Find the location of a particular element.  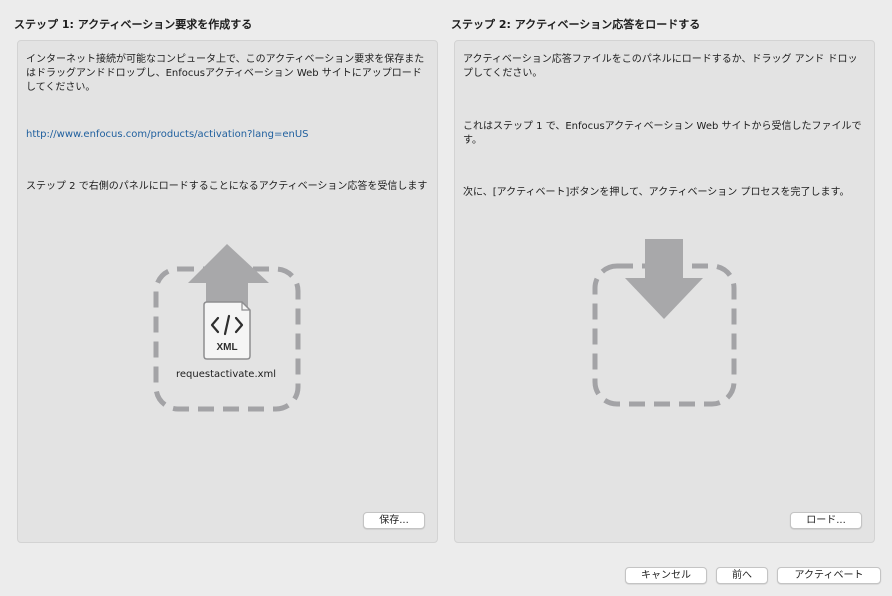

step2-title: ステップ 2: アクティベーション応答をロードする is located at coordinates (576, 24).